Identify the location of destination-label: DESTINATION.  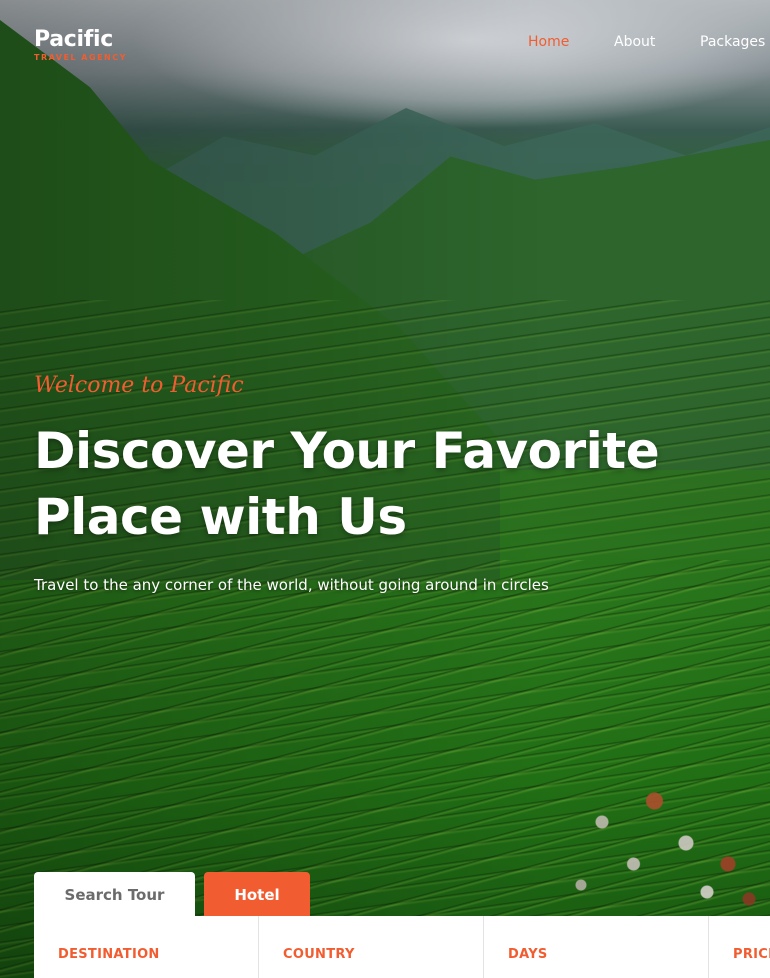
(109, 954).